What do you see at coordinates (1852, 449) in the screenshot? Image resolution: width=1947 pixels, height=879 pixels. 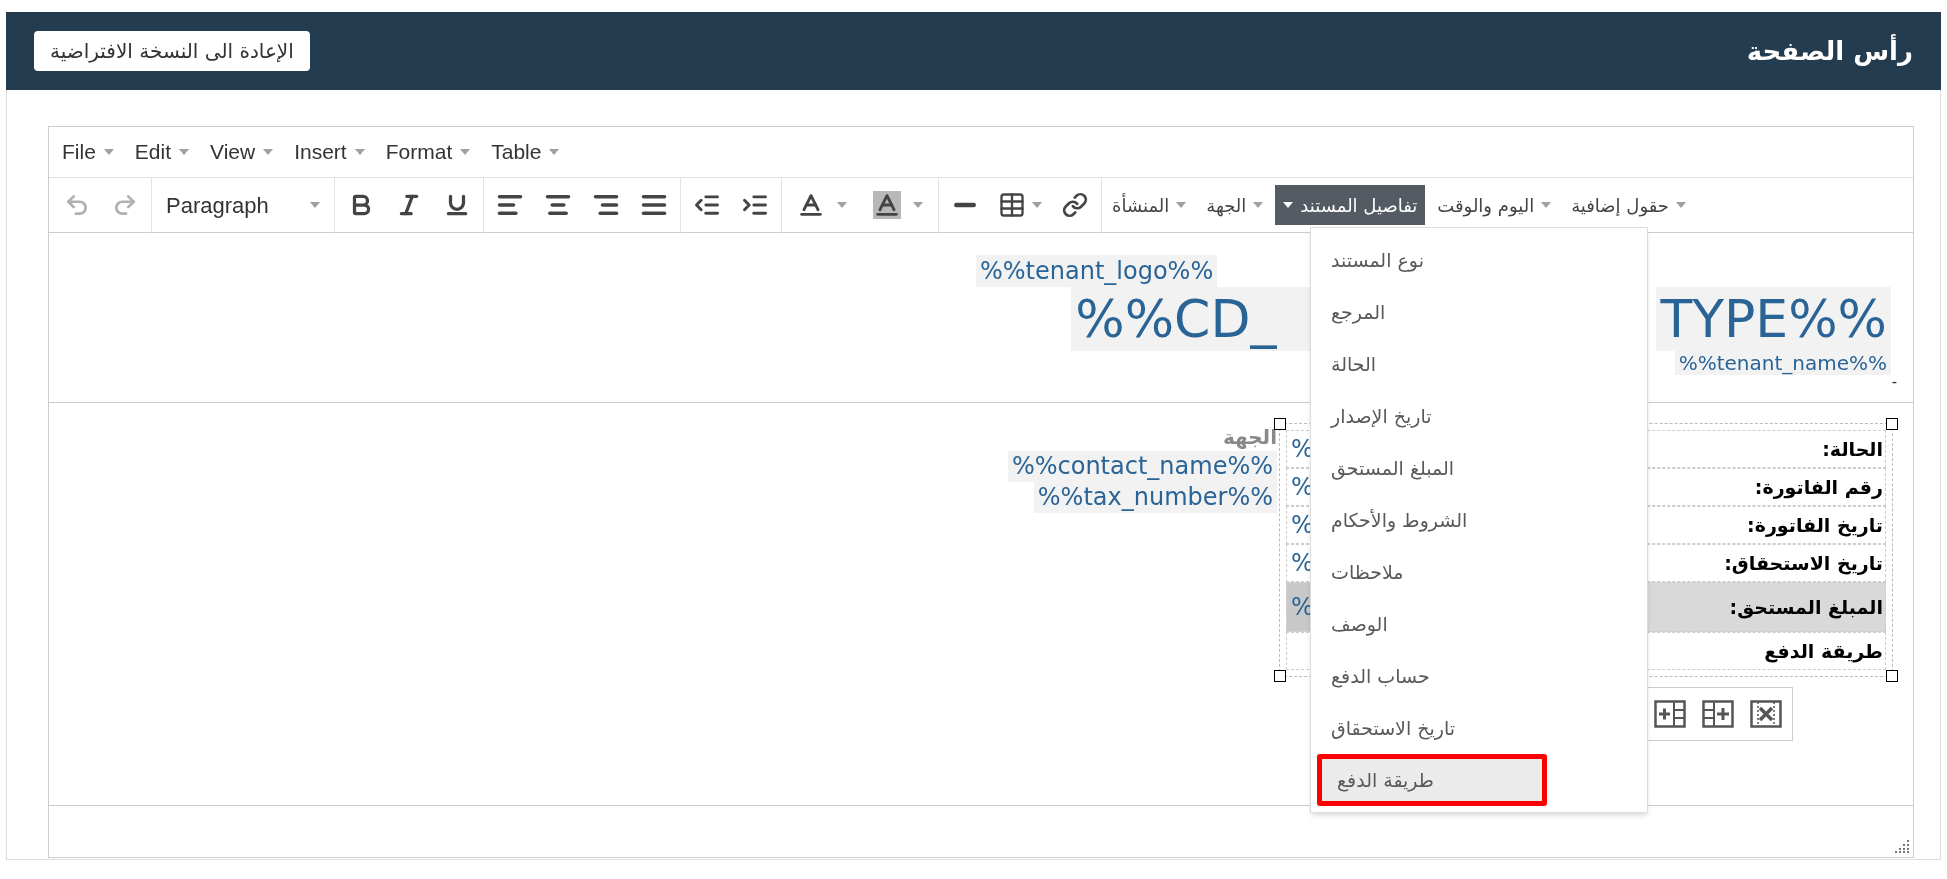 I see `table-cell-text: الحالة:` at bounding box center [1852, 449].